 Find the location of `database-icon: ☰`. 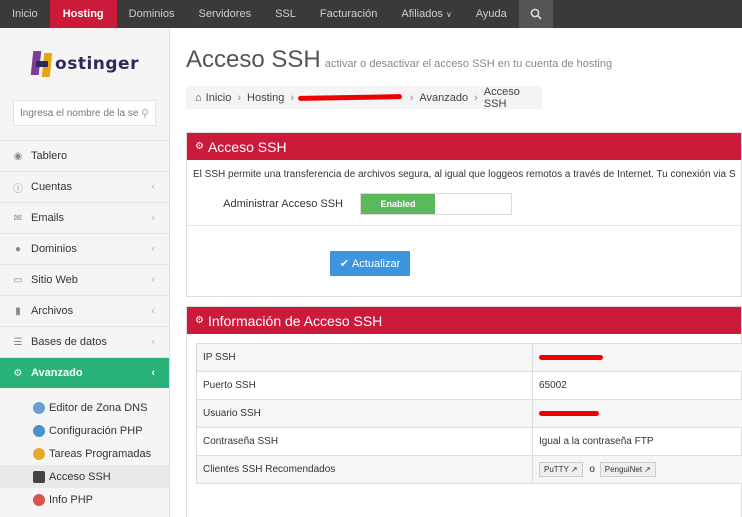

database-icon: ☰ is located at coordinates (18, 342).